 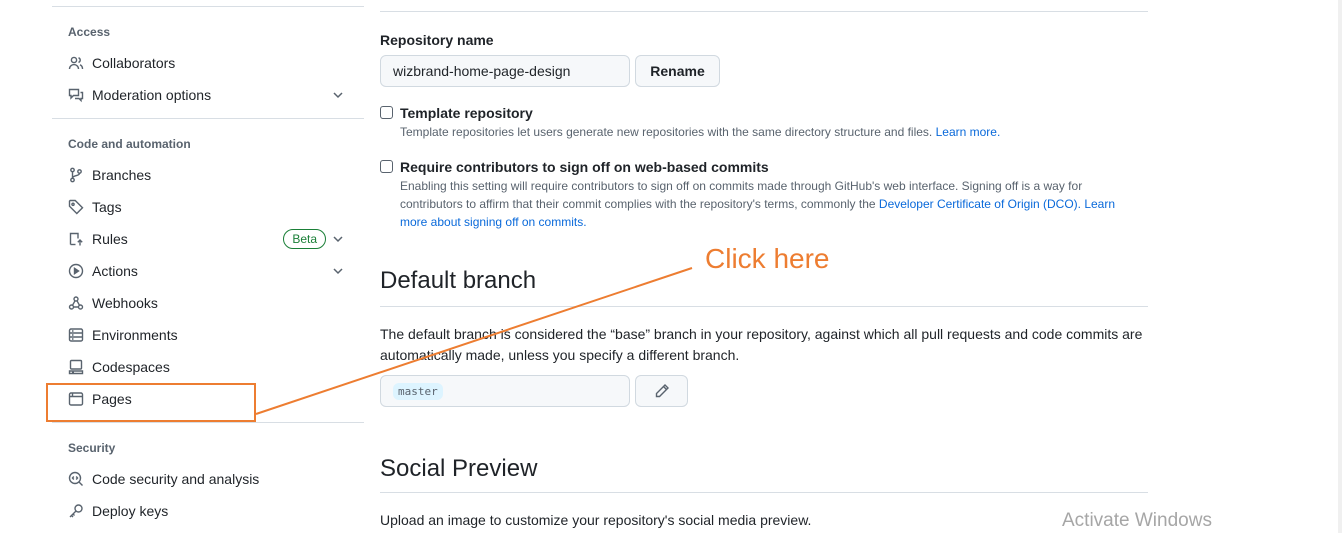 What do you see at coordinates (1340, 266) in the screenshot?
I see `scrollbar` at bounding box center [1340, 266].